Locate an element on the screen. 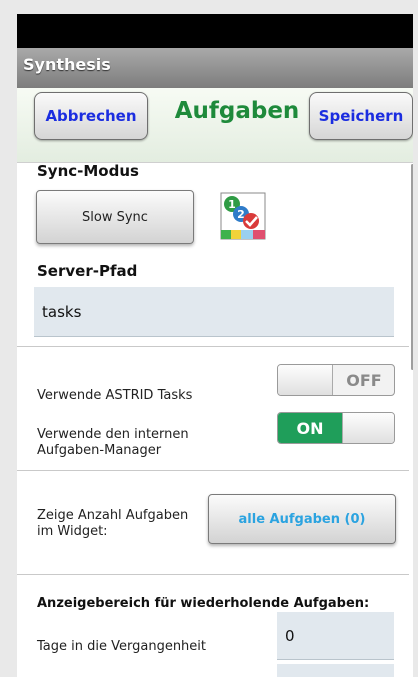 This screenshot has width=418, height=677. cancel-button: Abbrechen is located at coordinates (91, 116).